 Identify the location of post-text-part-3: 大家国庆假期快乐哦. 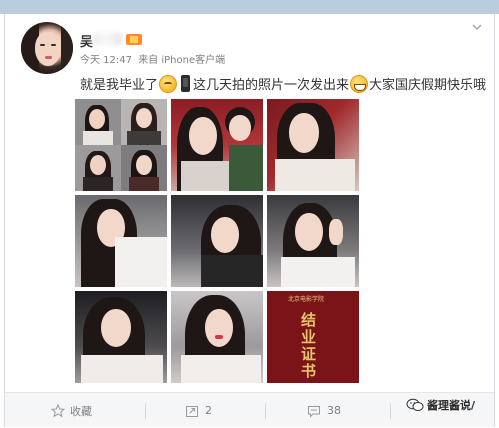
(428, 85).